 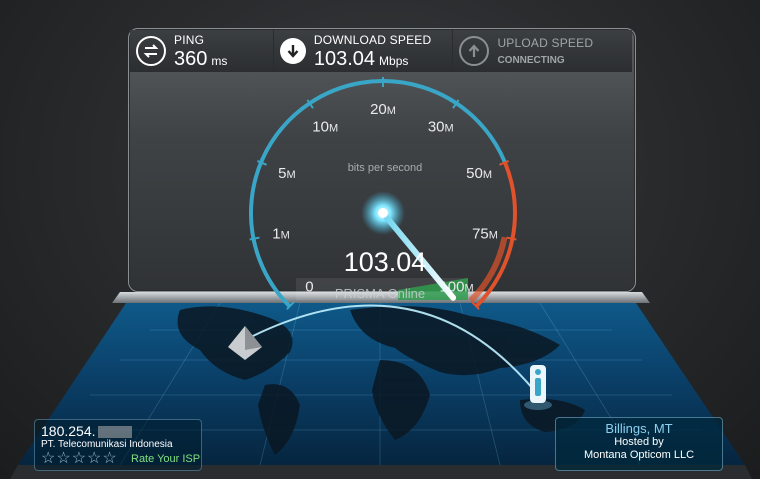 I want to click on gauge-tick-label: 30M, so click(x=441, y=127).